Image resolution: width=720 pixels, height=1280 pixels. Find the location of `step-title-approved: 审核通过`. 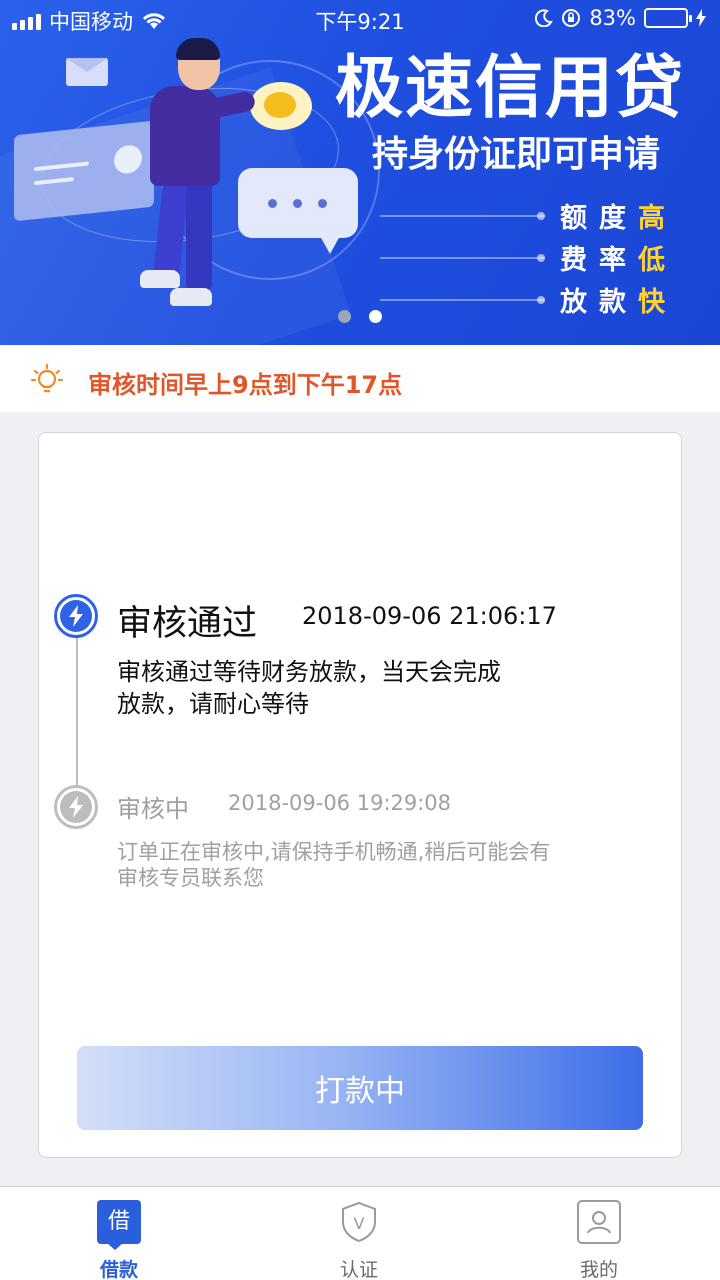

step-title-approved: 审核通过 is located at coordinates (187, 624).